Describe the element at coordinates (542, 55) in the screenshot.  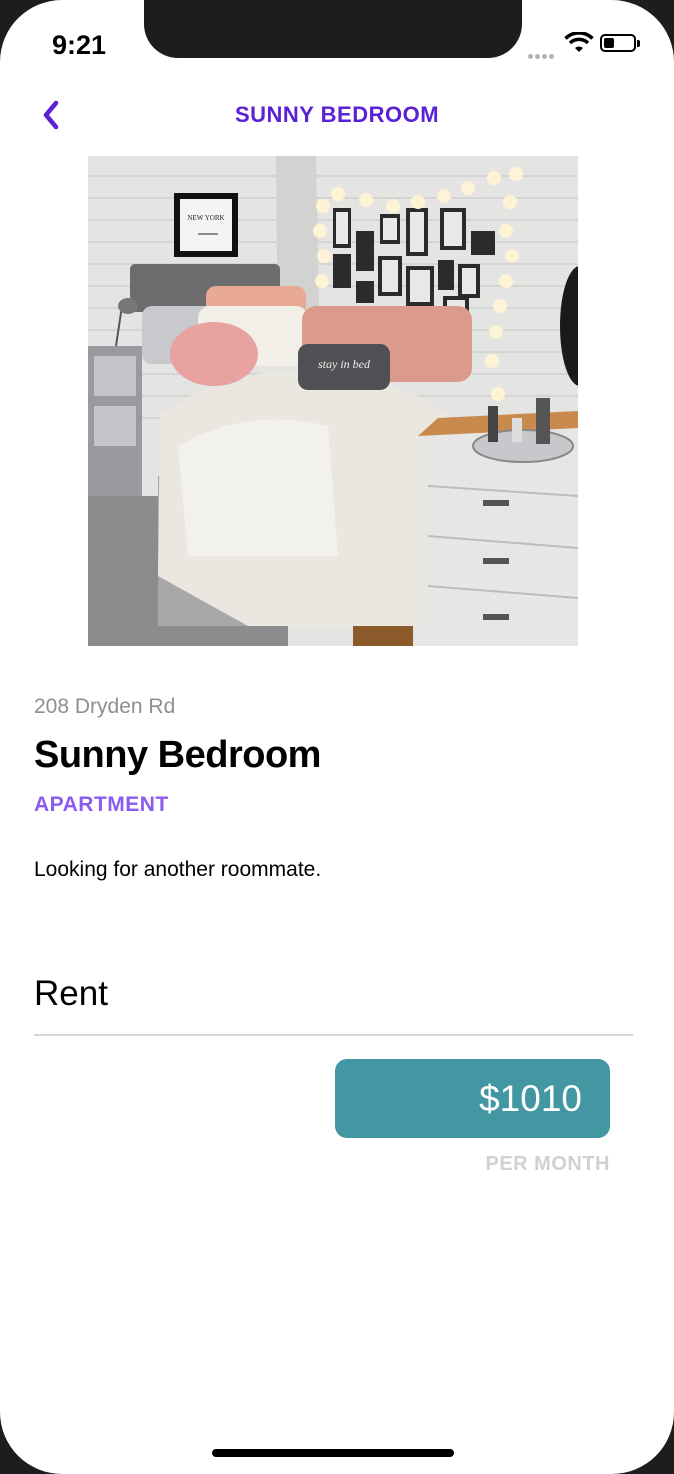
I see `signal-icon` at that location.